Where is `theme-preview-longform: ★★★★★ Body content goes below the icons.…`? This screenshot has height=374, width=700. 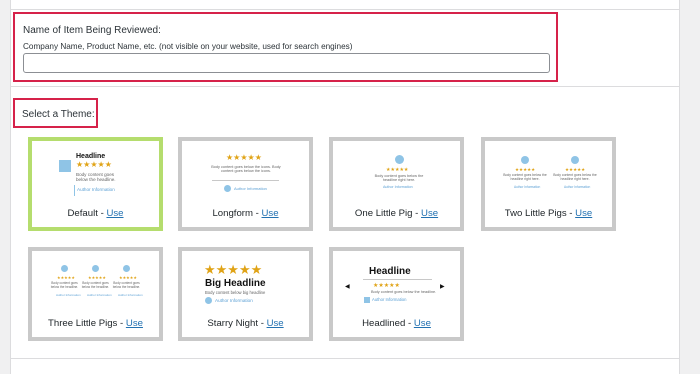 theme-preview-longform: ★★★★★ Body content goes below the icons.… is located at coordinates (245, 172).